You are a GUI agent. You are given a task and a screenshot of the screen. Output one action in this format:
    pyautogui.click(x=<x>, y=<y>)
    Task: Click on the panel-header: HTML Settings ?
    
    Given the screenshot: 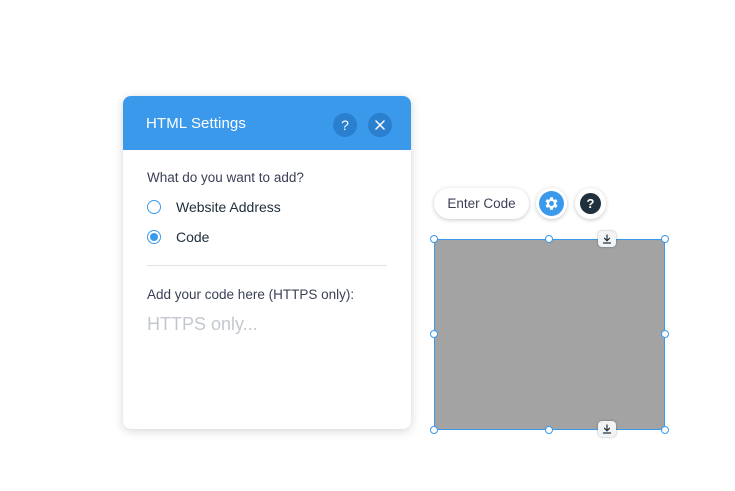 What is the action you would take?
    pyautogui.click(x=267, y=123)
    